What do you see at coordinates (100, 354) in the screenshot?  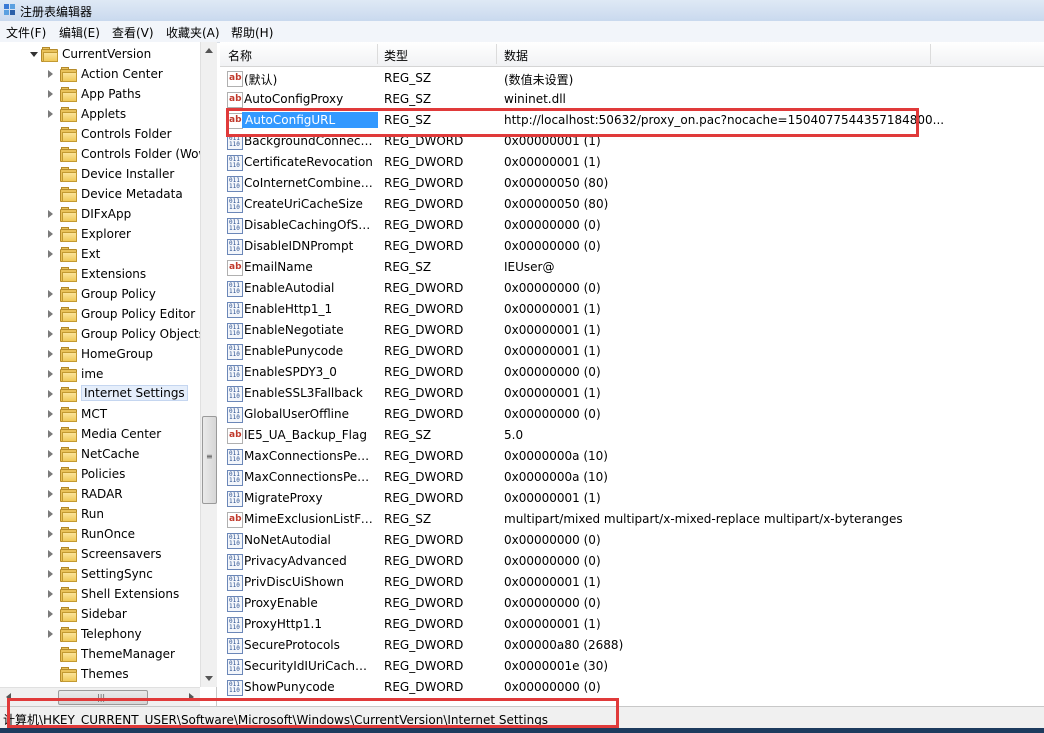 I see `tree-item-homegroup: HomeGroup` at bounding box center [100, 354].